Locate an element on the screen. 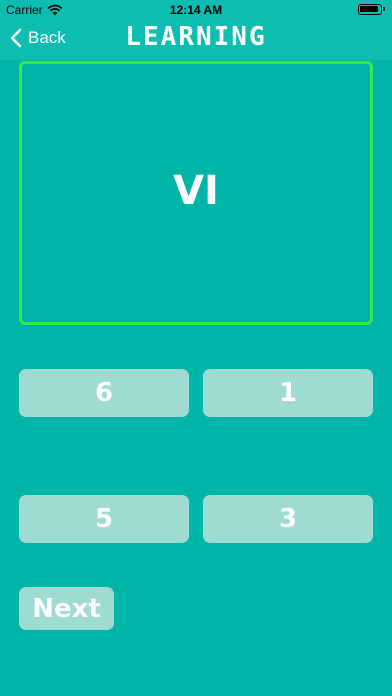 The width and height of the screenshot is (392, 696). answer-button-3: 5 is located at coordinates (104, 519).